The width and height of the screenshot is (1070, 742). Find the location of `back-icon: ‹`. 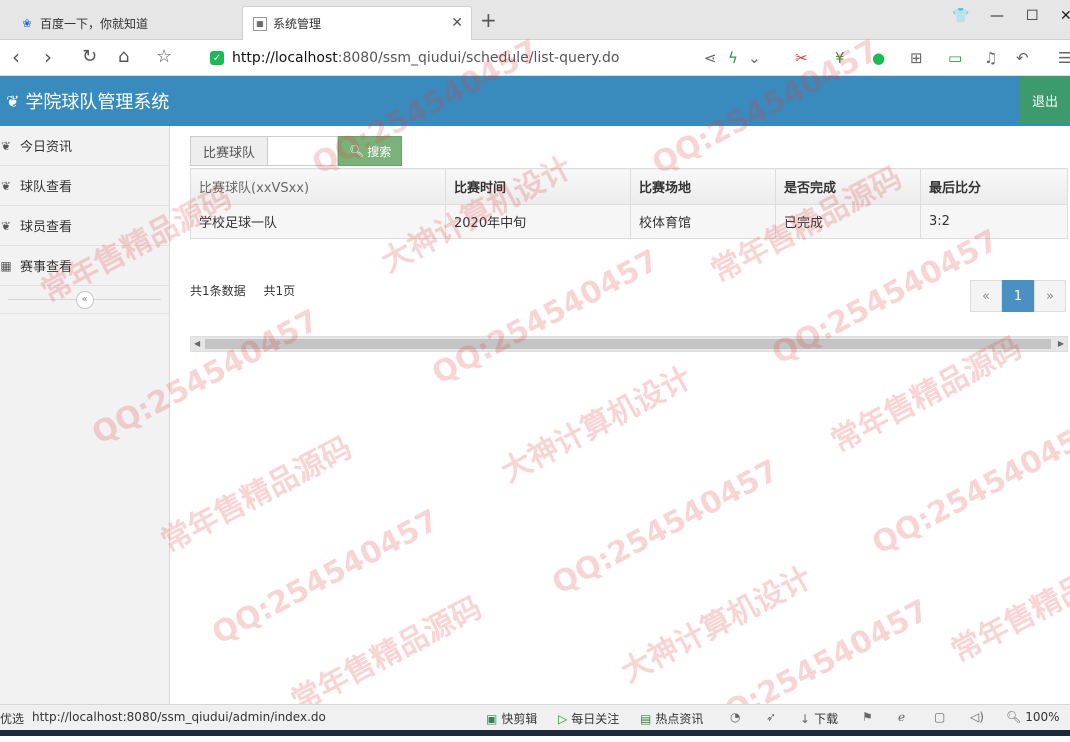

back-icon: ‹ is located at coordinates (16, 57).